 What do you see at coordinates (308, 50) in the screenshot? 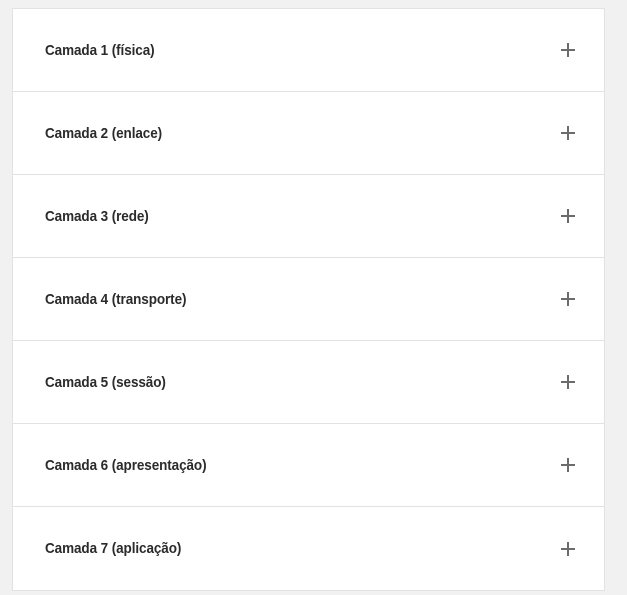
I see `accordion-item-camada-1: Camada 1 (física)` at bounding box center [308, 50].